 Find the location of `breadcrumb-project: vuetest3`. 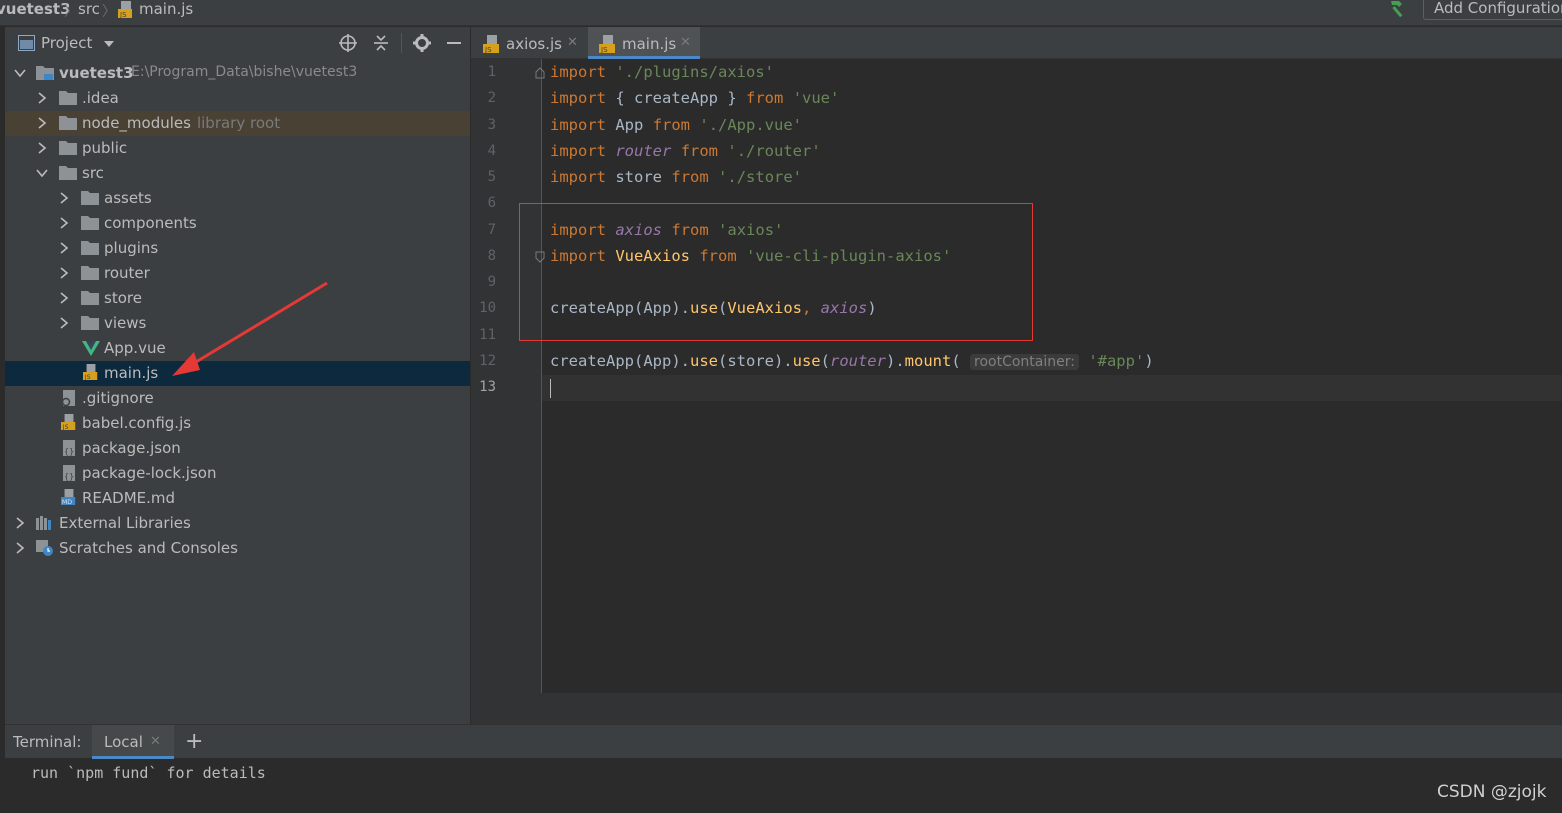

breadcrumb-project: vuetest3 is located at coordinates (35, 10).